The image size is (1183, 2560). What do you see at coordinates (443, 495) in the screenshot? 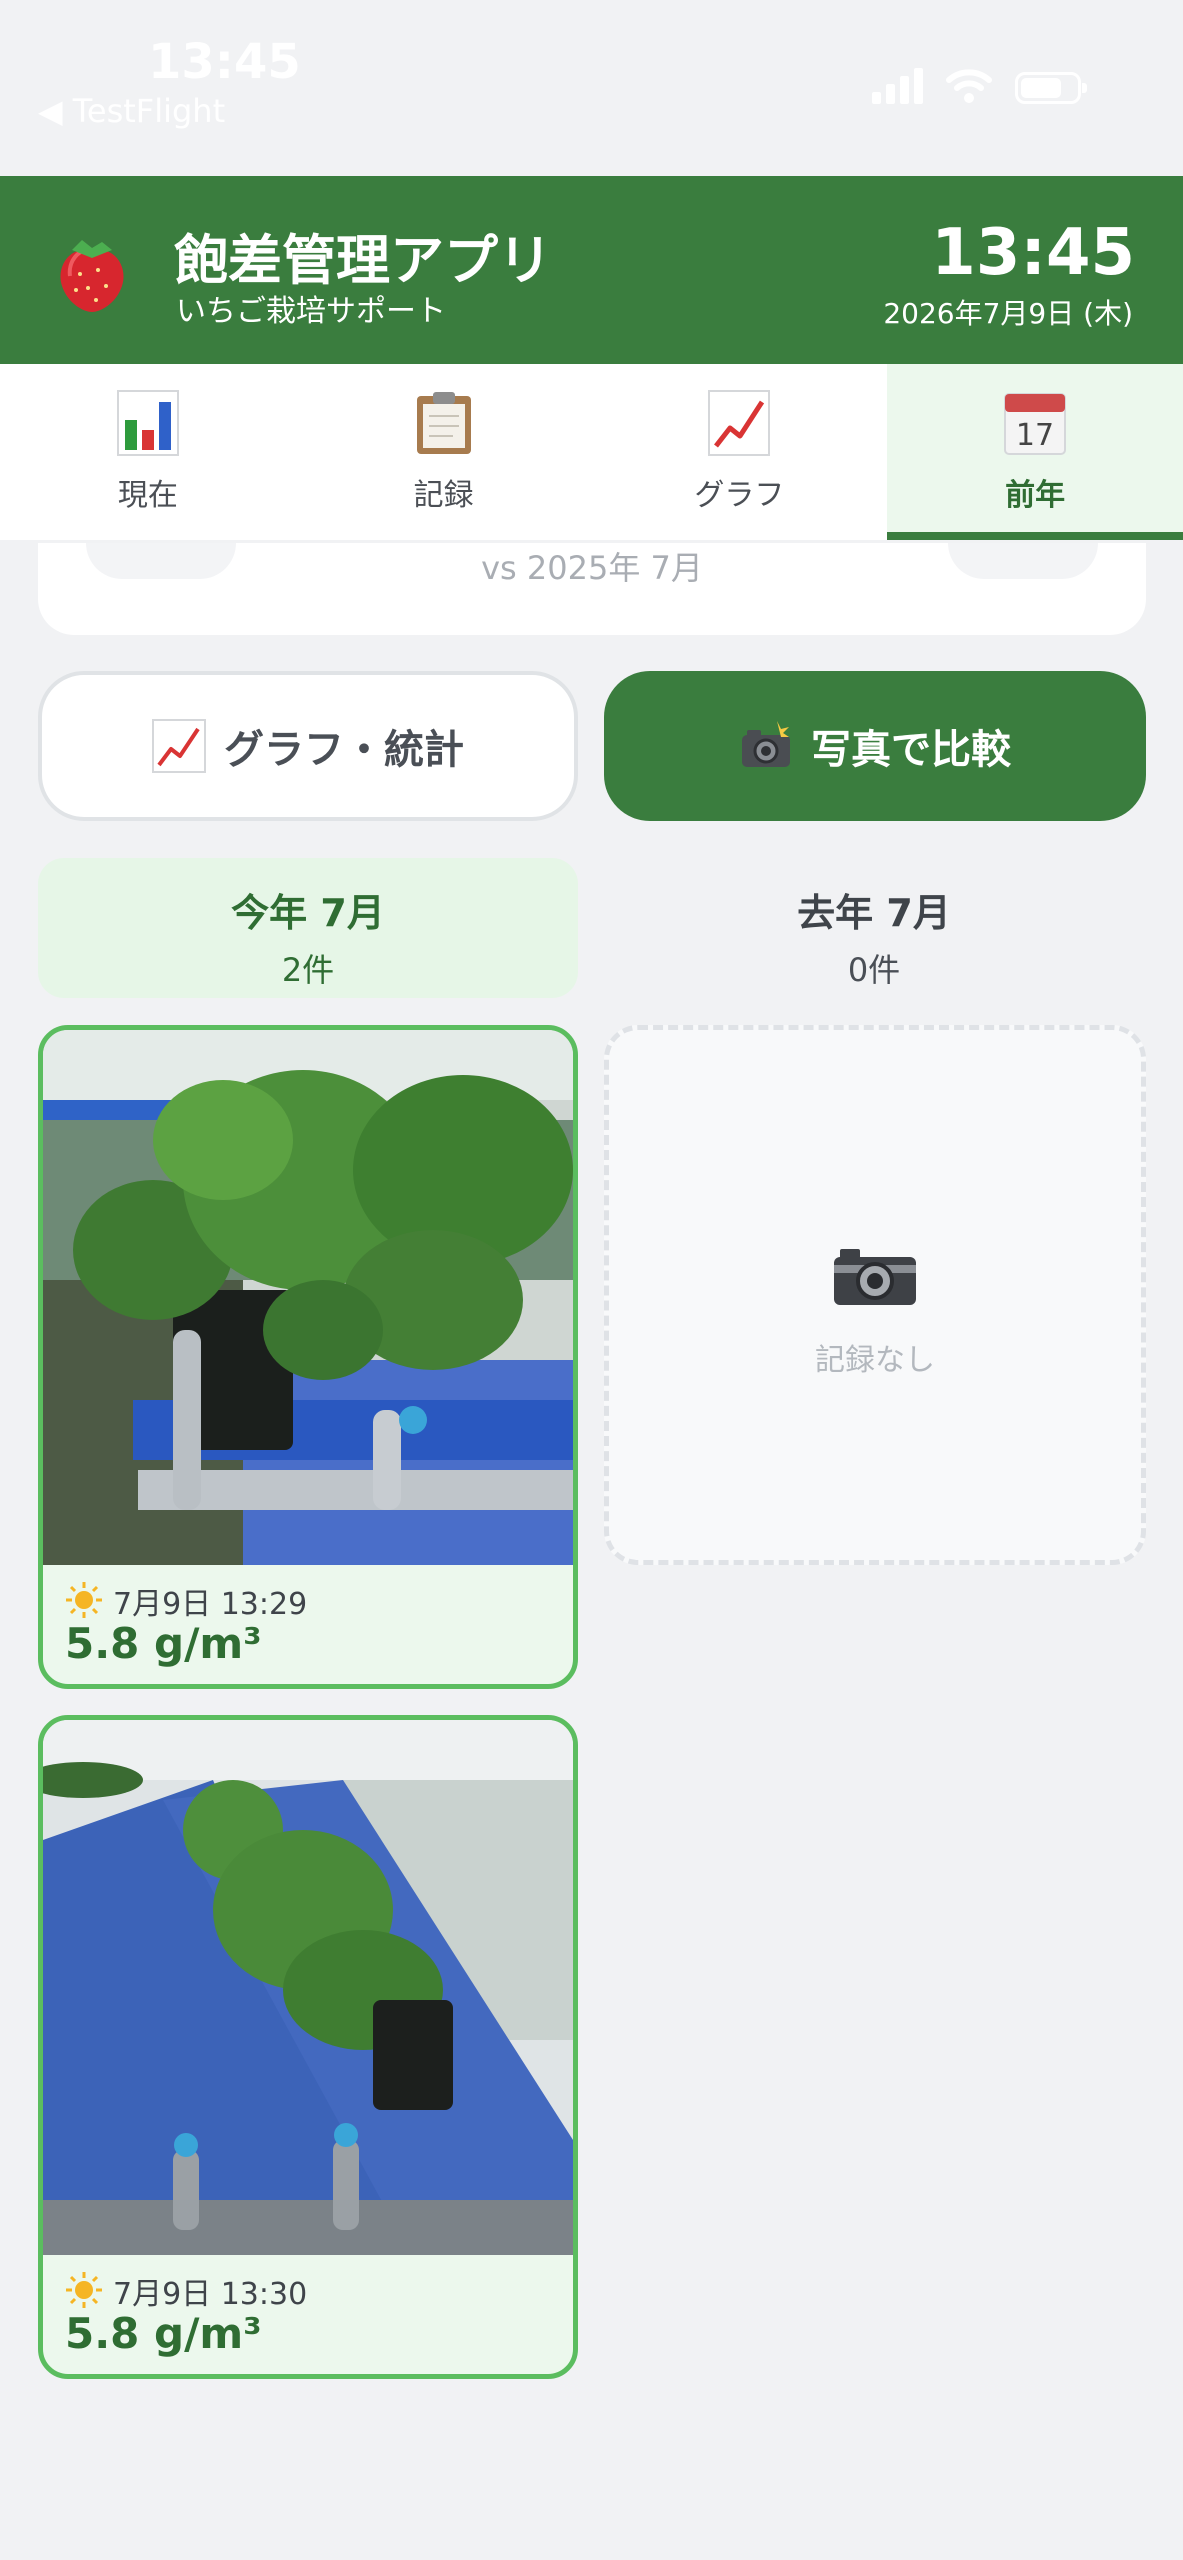
I see `tab-records-label: 記録` at bounding box center [443, 495].